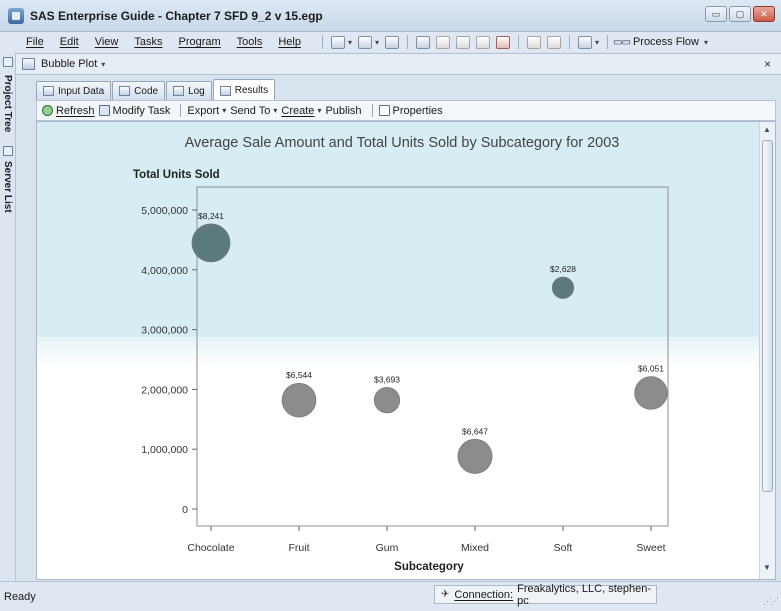 The image size is (781, 611). Describe the element at coordinates (7, 187) in the screenshot. I see `server-list-tab: Server List` at that location.